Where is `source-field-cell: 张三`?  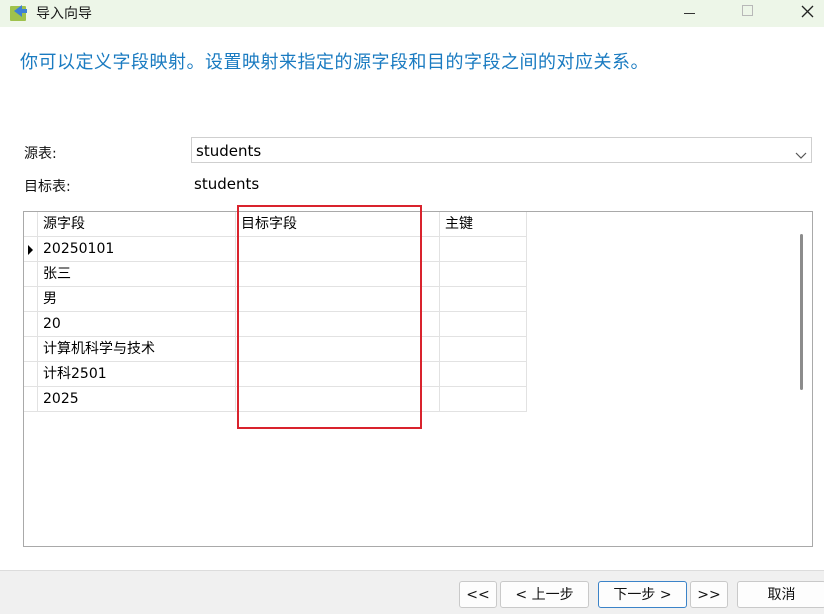 source-field-cell: 张三 is located at coordinates (137, 274).